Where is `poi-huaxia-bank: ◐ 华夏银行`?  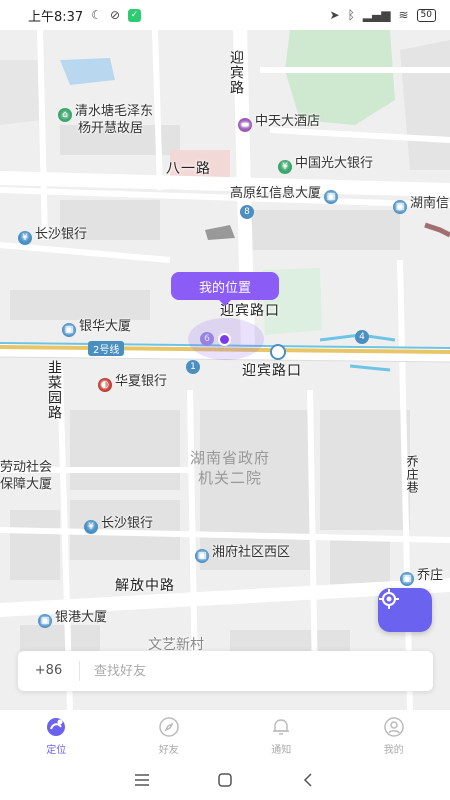 poi-huaxia-bank: ◐ 华夏银行 is located at coordinates (132, 381).